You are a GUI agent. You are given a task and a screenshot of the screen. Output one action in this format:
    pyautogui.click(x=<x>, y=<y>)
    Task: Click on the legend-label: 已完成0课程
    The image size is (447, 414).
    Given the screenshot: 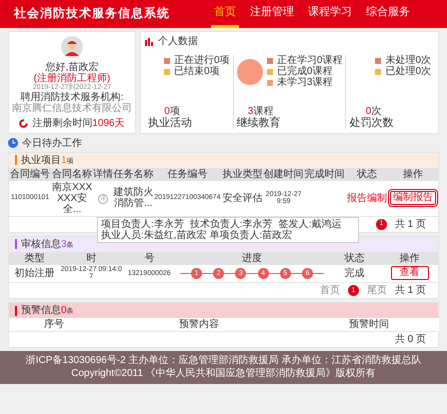 What is the action you would take?
    pyautogui.click(x=304, y=71)
    